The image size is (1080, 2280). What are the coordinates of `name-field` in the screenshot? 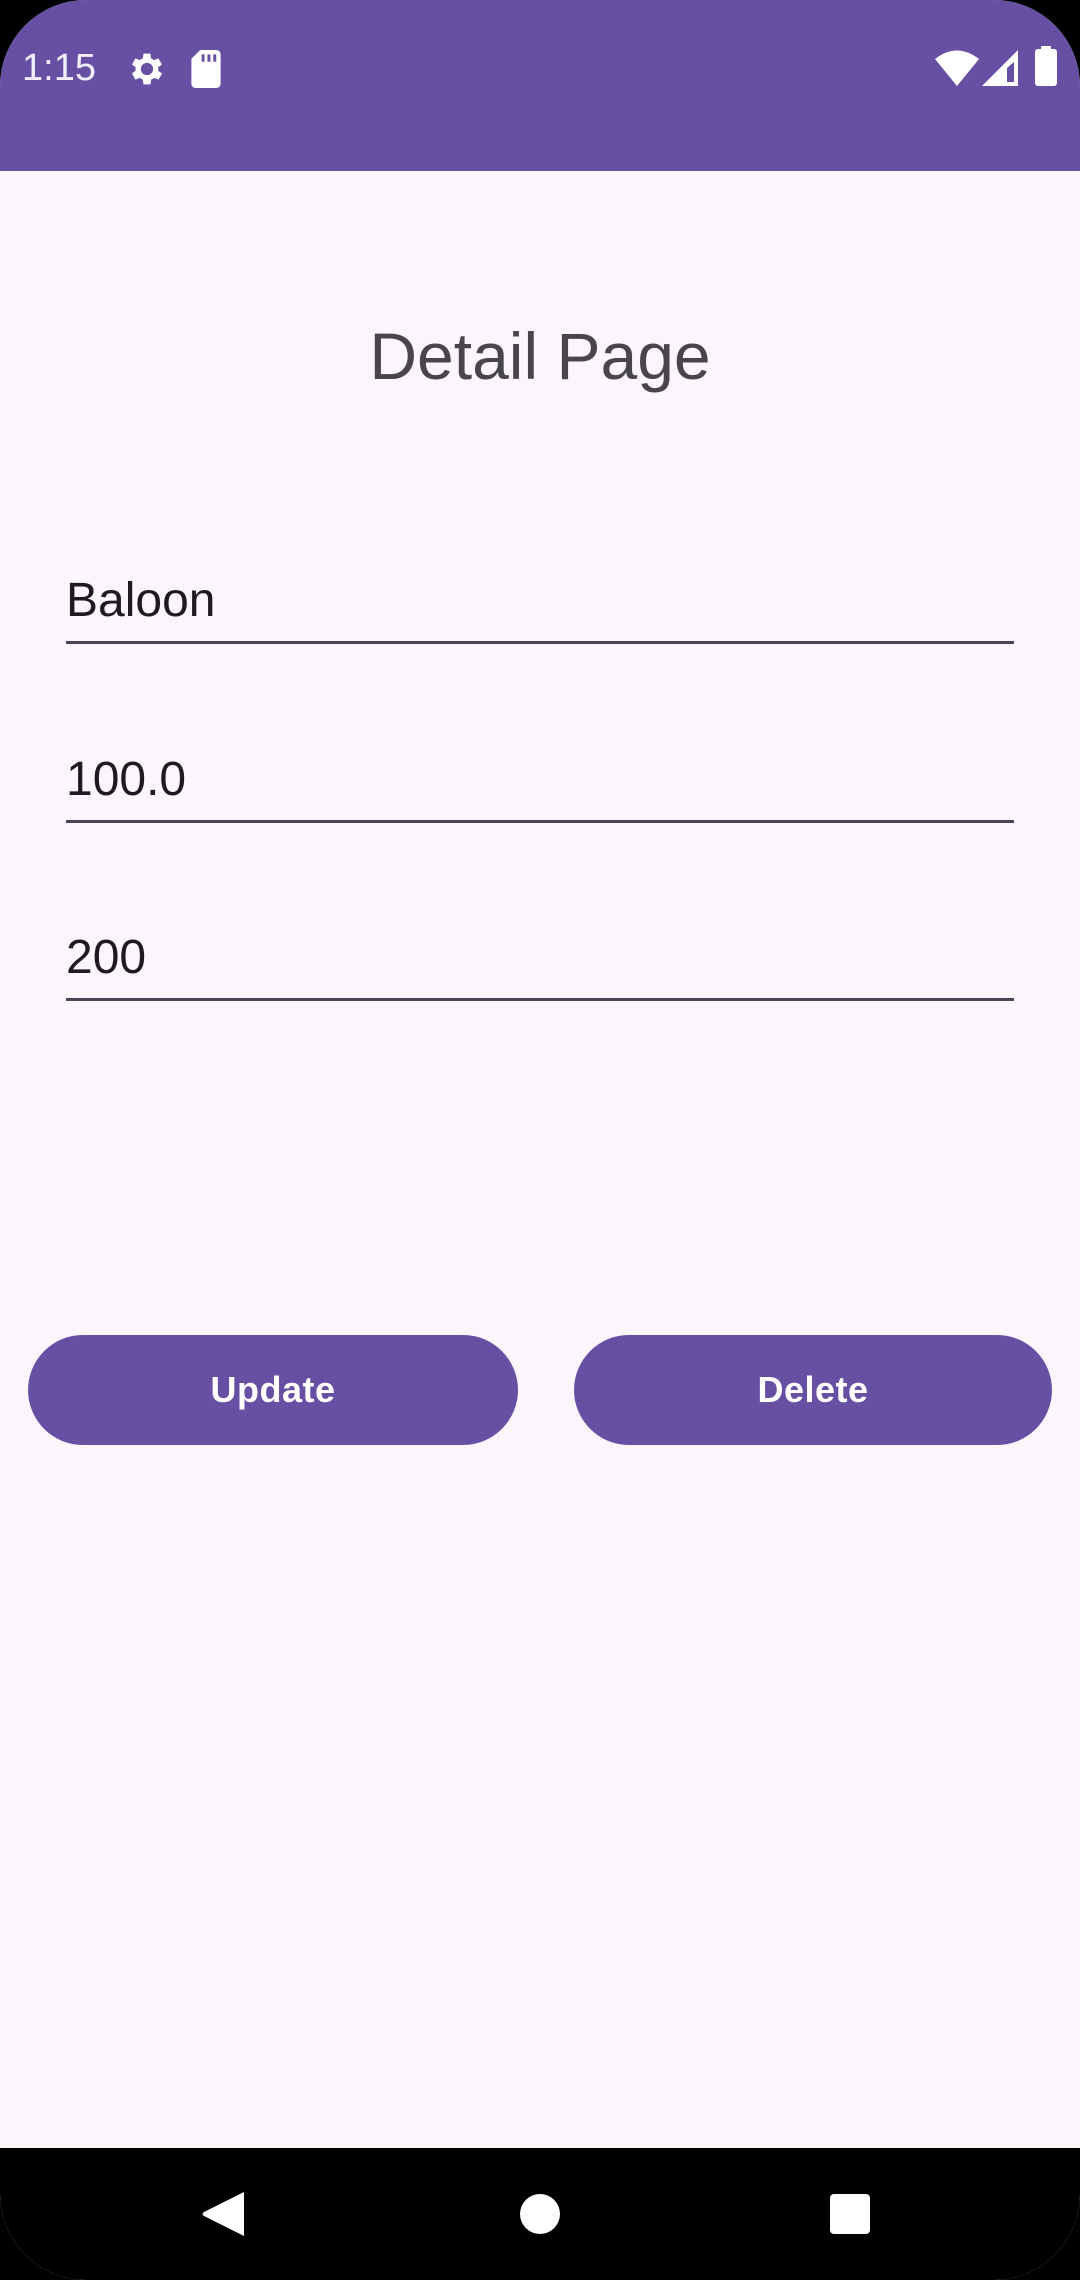 It's located at (540, 601).